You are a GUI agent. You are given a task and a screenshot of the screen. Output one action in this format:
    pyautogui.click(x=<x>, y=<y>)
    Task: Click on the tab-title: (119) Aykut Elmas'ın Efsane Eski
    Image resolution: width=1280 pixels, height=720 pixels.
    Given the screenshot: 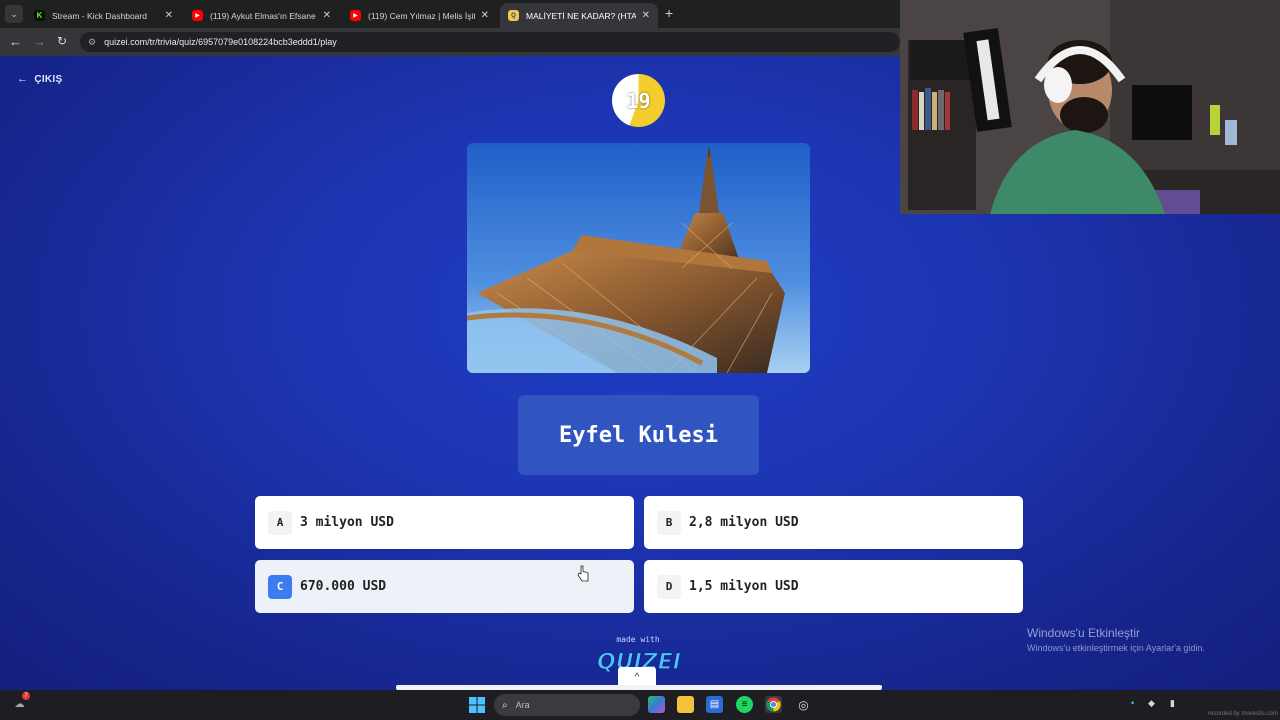 What is the action you would take?
    pyautogui.click(x=263, y=15)
    